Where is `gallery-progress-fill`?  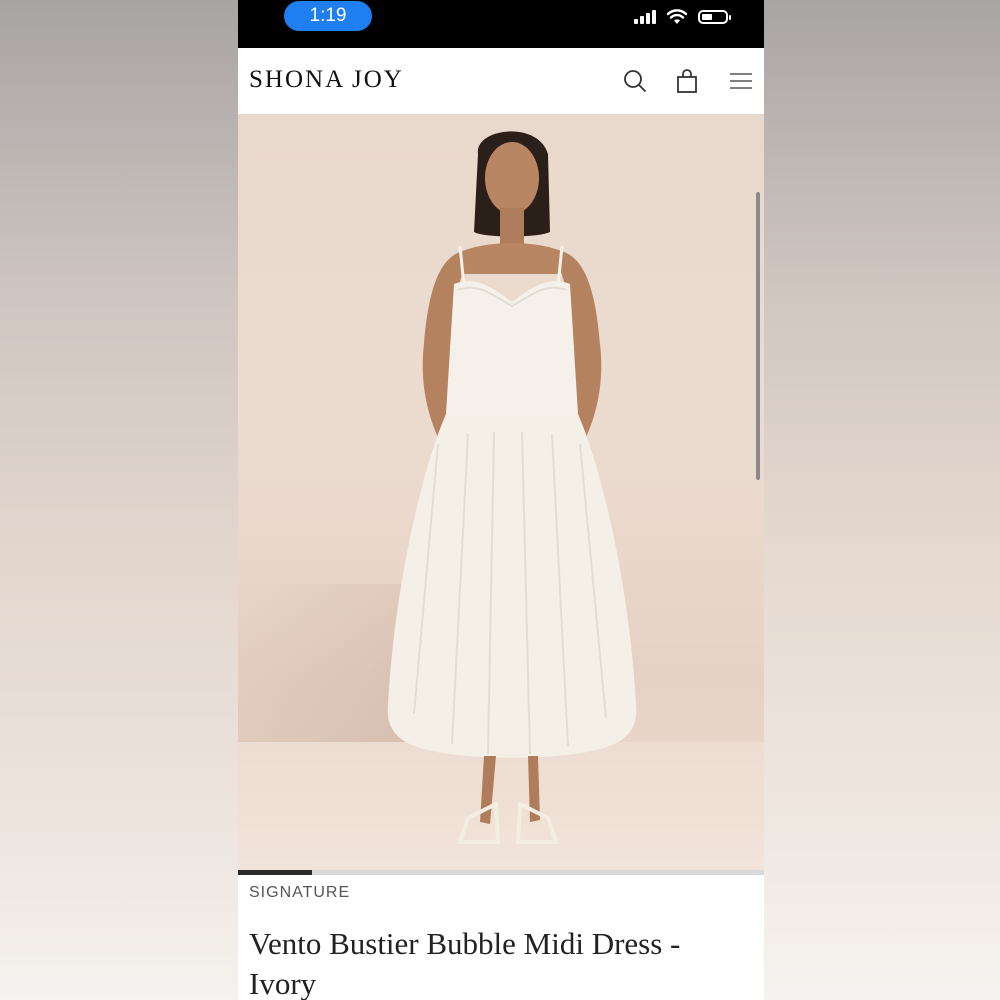
gallery-progress-fill is located at coordinates (275, 872).